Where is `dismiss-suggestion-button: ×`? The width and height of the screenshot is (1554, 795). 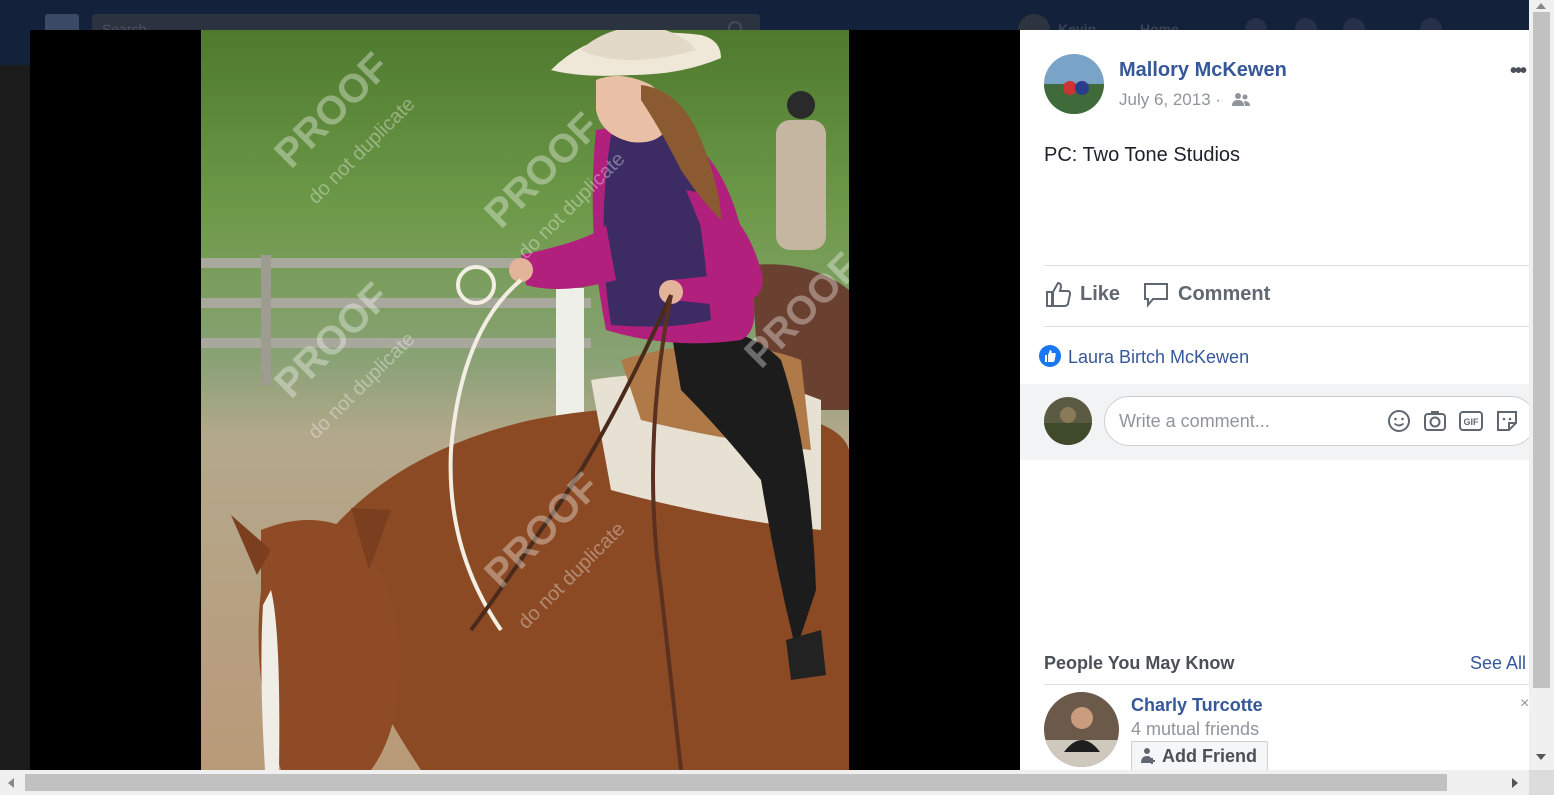 dismiss-suggestion-button: × is located at coordinates (1524, 704).